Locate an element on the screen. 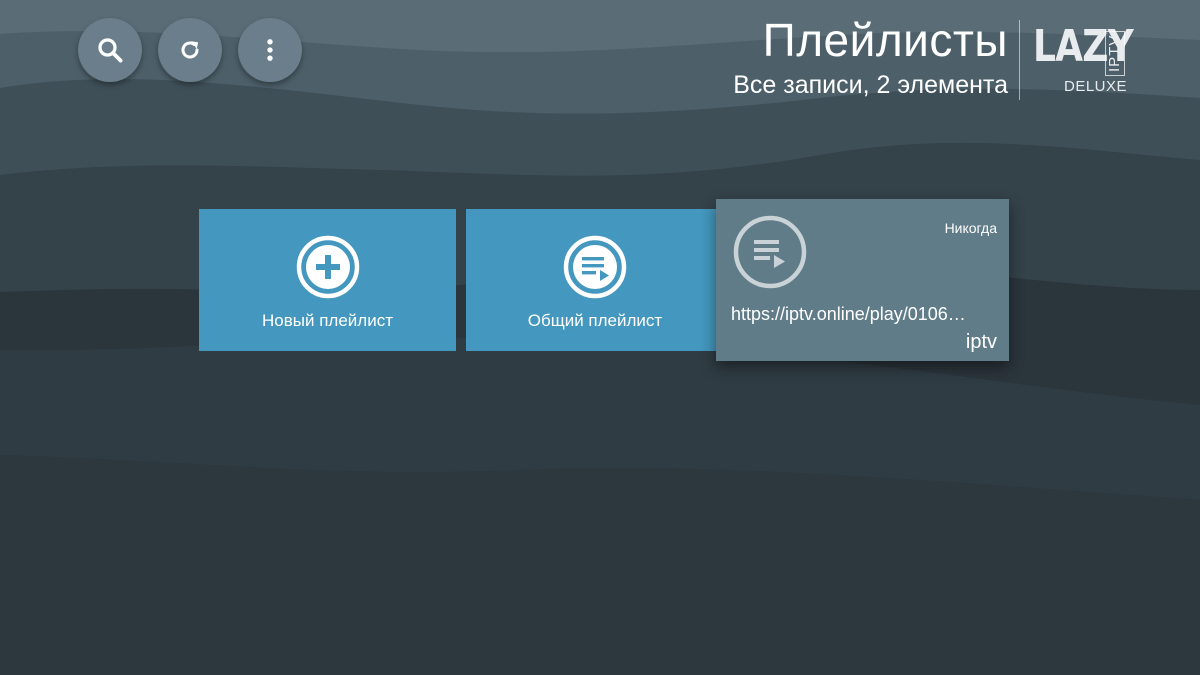 The width and height of the screenshot is (1200, 675). more-vertical-icon is located at coordinates (270, 50).